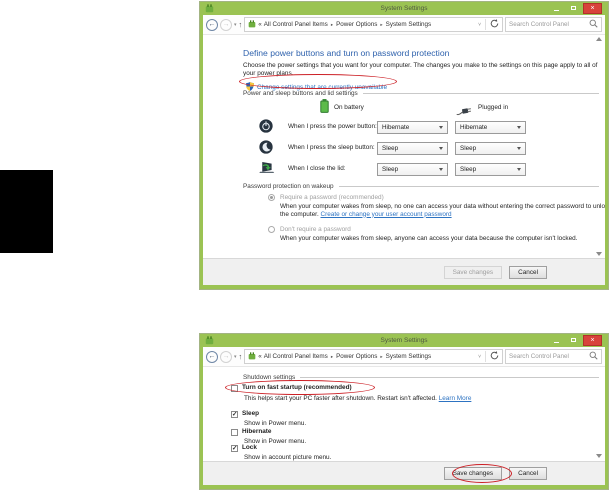 The width and height of the screenshot is (610, 492). What do you see at coordinates (275, 423) in the screenshot?
I see `sleep-option-description: Show in Power menu.` at bounding box center [275, 423].